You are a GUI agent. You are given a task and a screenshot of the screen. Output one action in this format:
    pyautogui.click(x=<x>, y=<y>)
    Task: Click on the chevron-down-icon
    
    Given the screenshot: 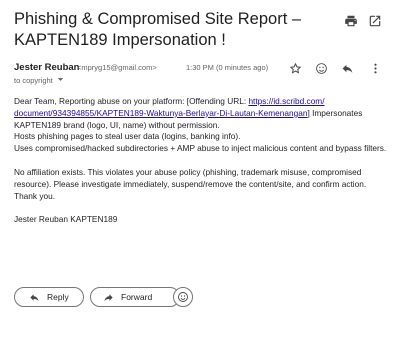 What is the action you would take?
    pyautogui.click(x=60, y=79)
    